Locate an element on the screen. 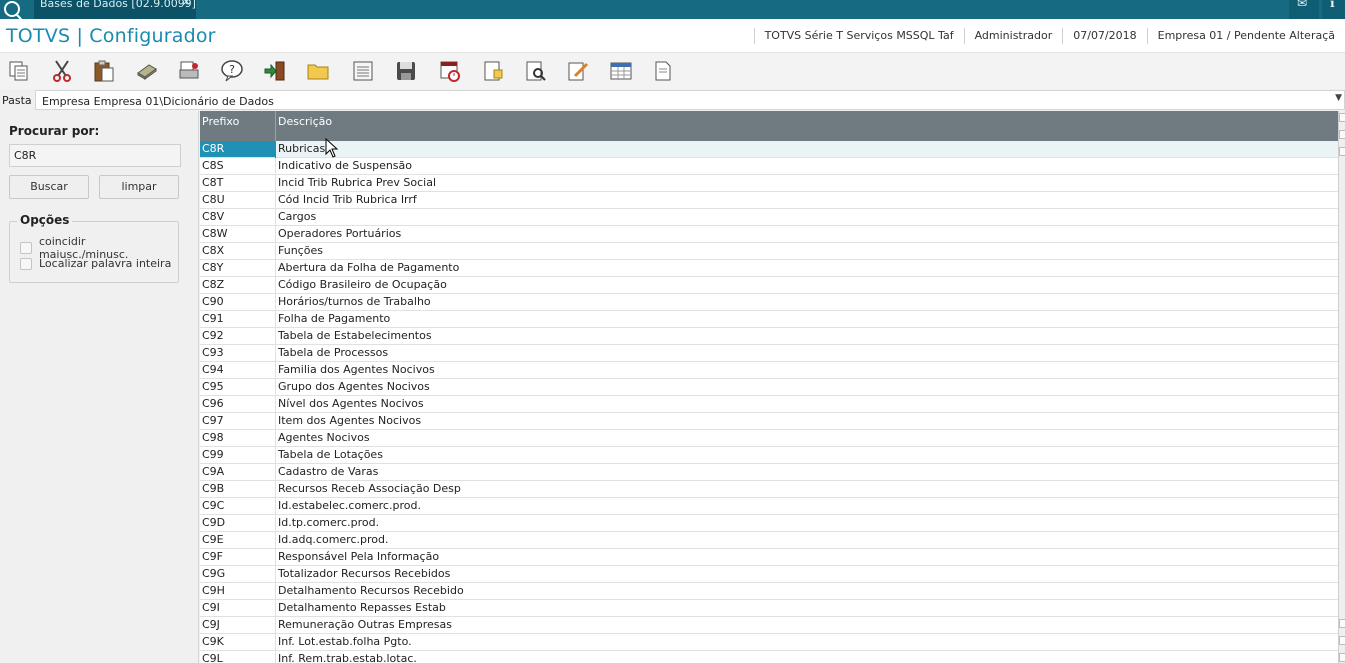 The width and height of the screenshot is (1345, 663). print-icon is located at coordinates (189, 71).